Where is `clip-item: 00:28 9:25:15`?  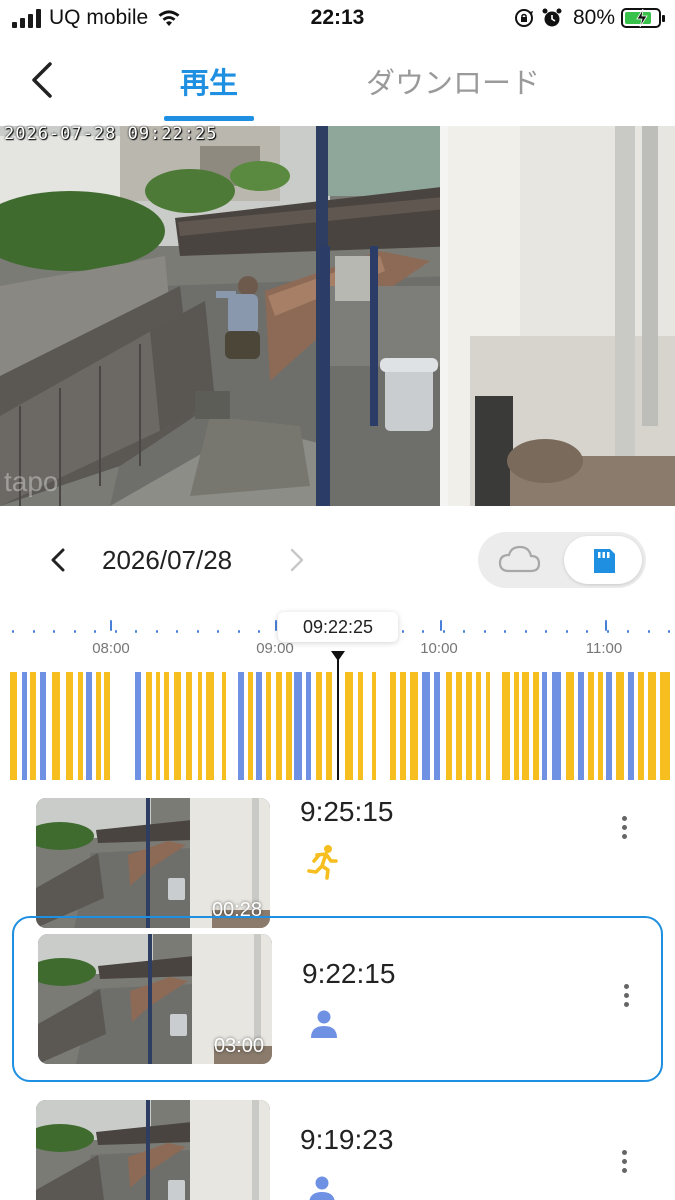 clip-item: 00:28 9:25:15 is located at coordinates (337, 859).